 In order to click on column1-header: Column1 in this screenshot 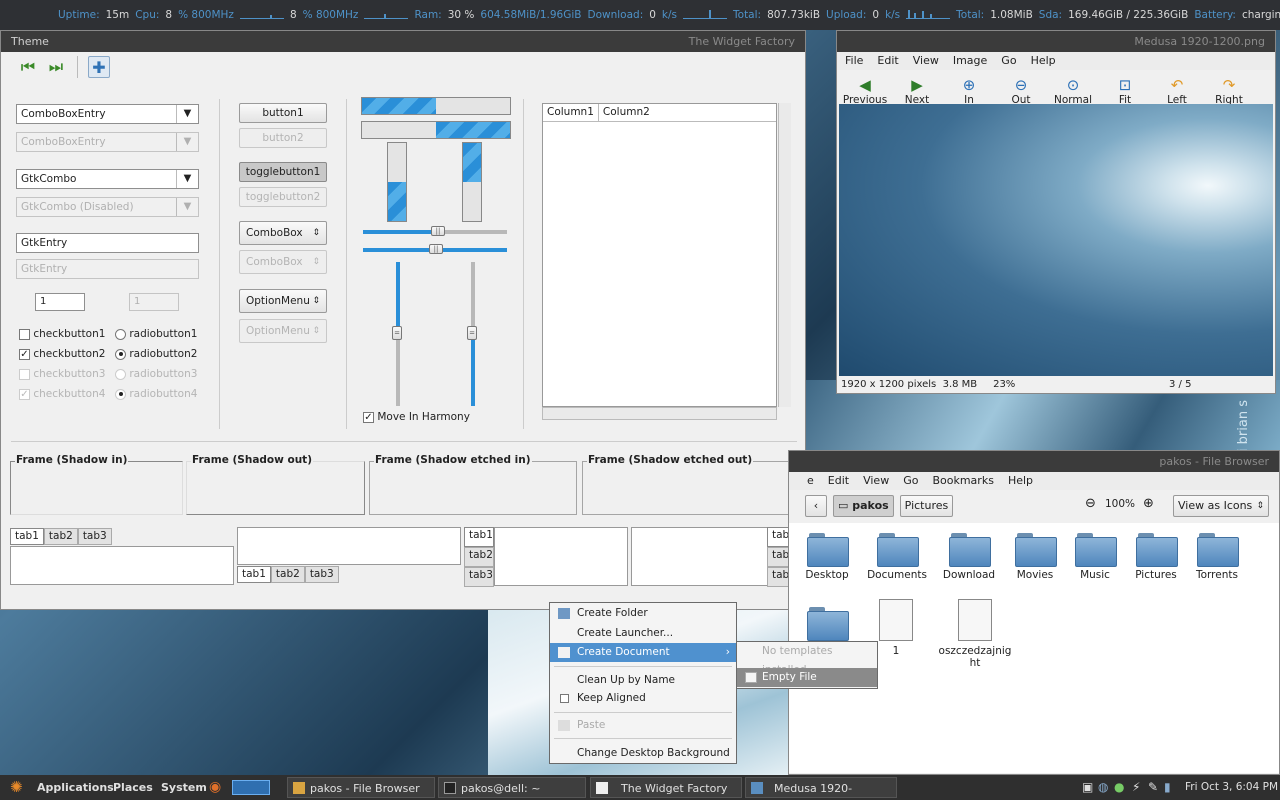, I will do `click(571, 112)`.